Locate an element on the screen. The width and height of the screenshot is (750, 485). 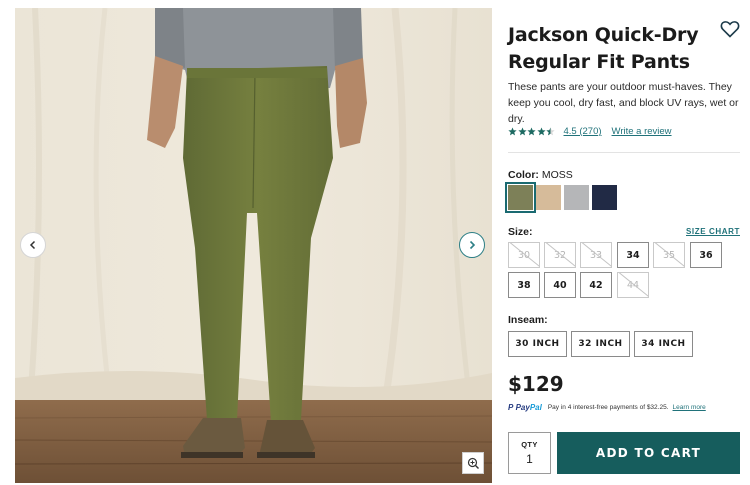
color-swatches is located at coordinates (562, 197).